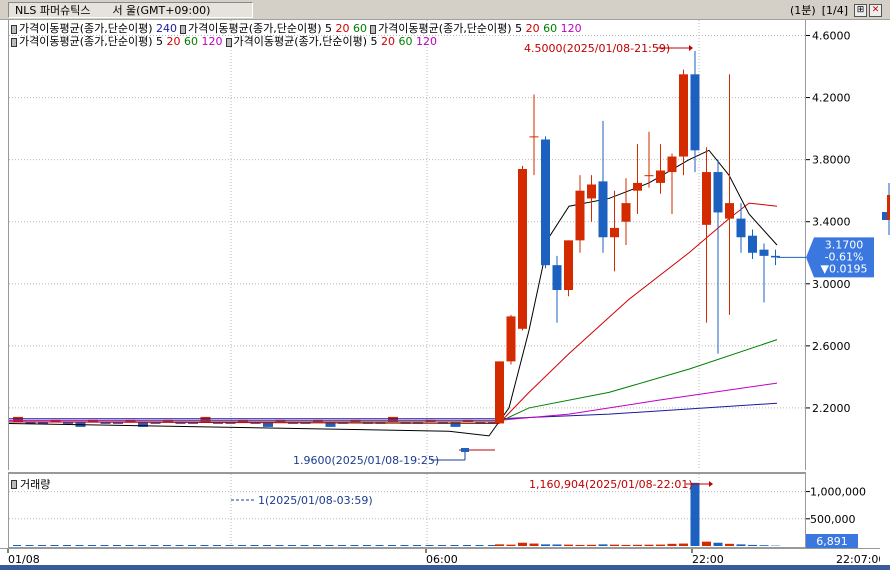 The image size is (890, 570). Describe the element at coordinates (165, 28) in the screenshot. I see `legend-period: 240` at that location.